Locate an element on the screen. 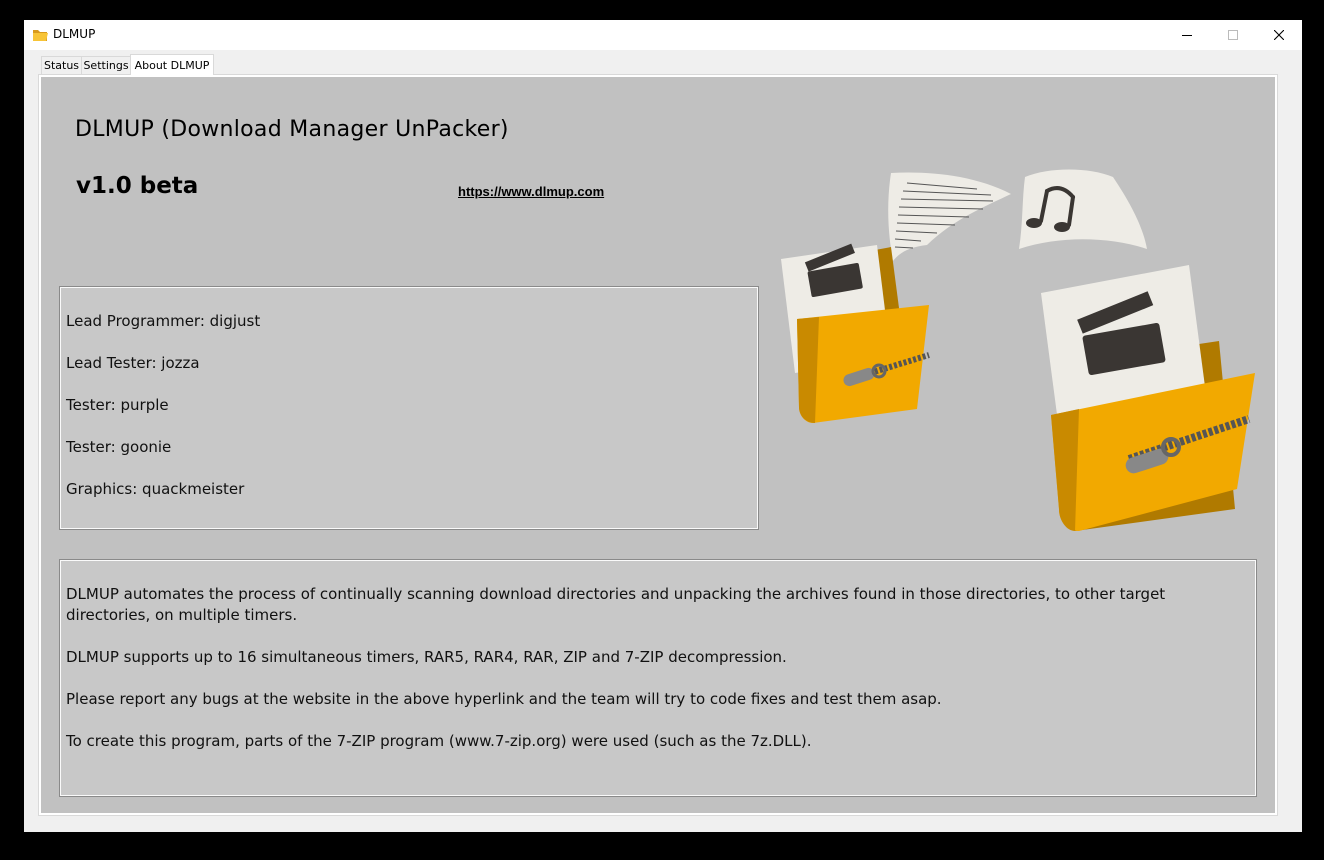  credit-tester: Tester: goonie is located at coordinates (119, 447).